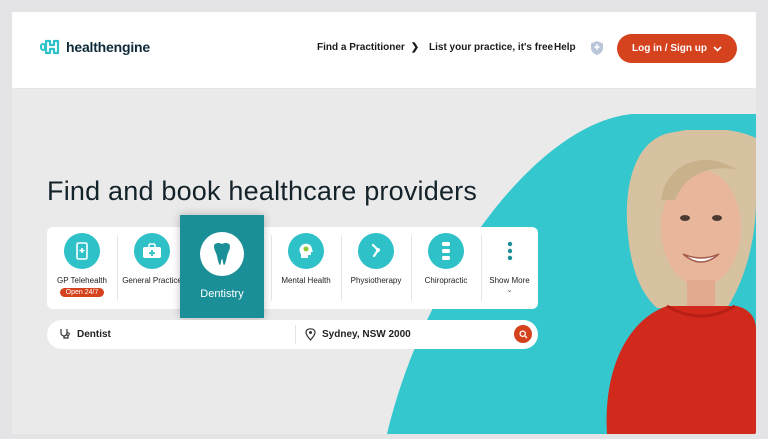  Describe the element at coordinates (82, 251) in the screenshot. I see `phone-plus-icon` at that location.